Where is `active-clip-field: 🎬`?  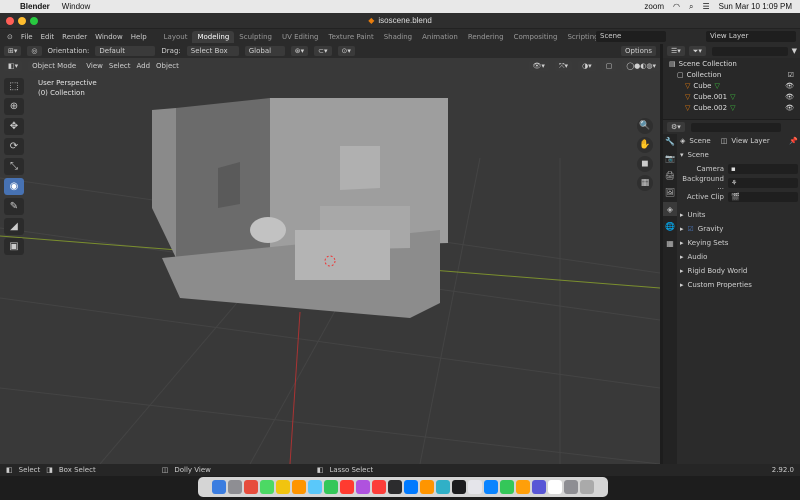
active-clip-field: 🎬 is located at coordinates (763, 197).